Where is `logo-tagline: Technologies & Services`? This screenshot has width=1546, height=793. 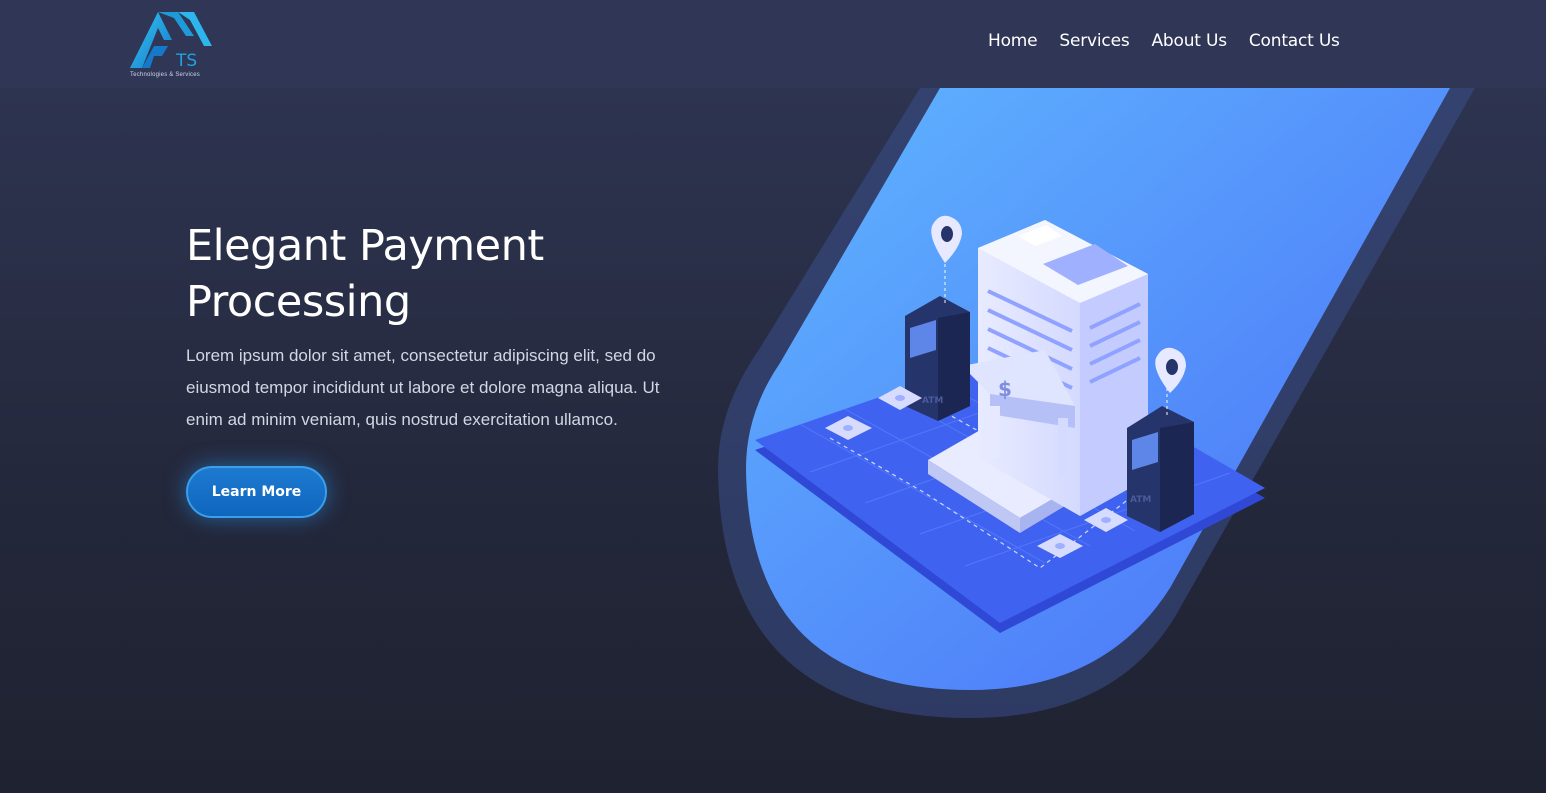 logo-tagline: Technologies & Services is located at coordinates (165, 75).